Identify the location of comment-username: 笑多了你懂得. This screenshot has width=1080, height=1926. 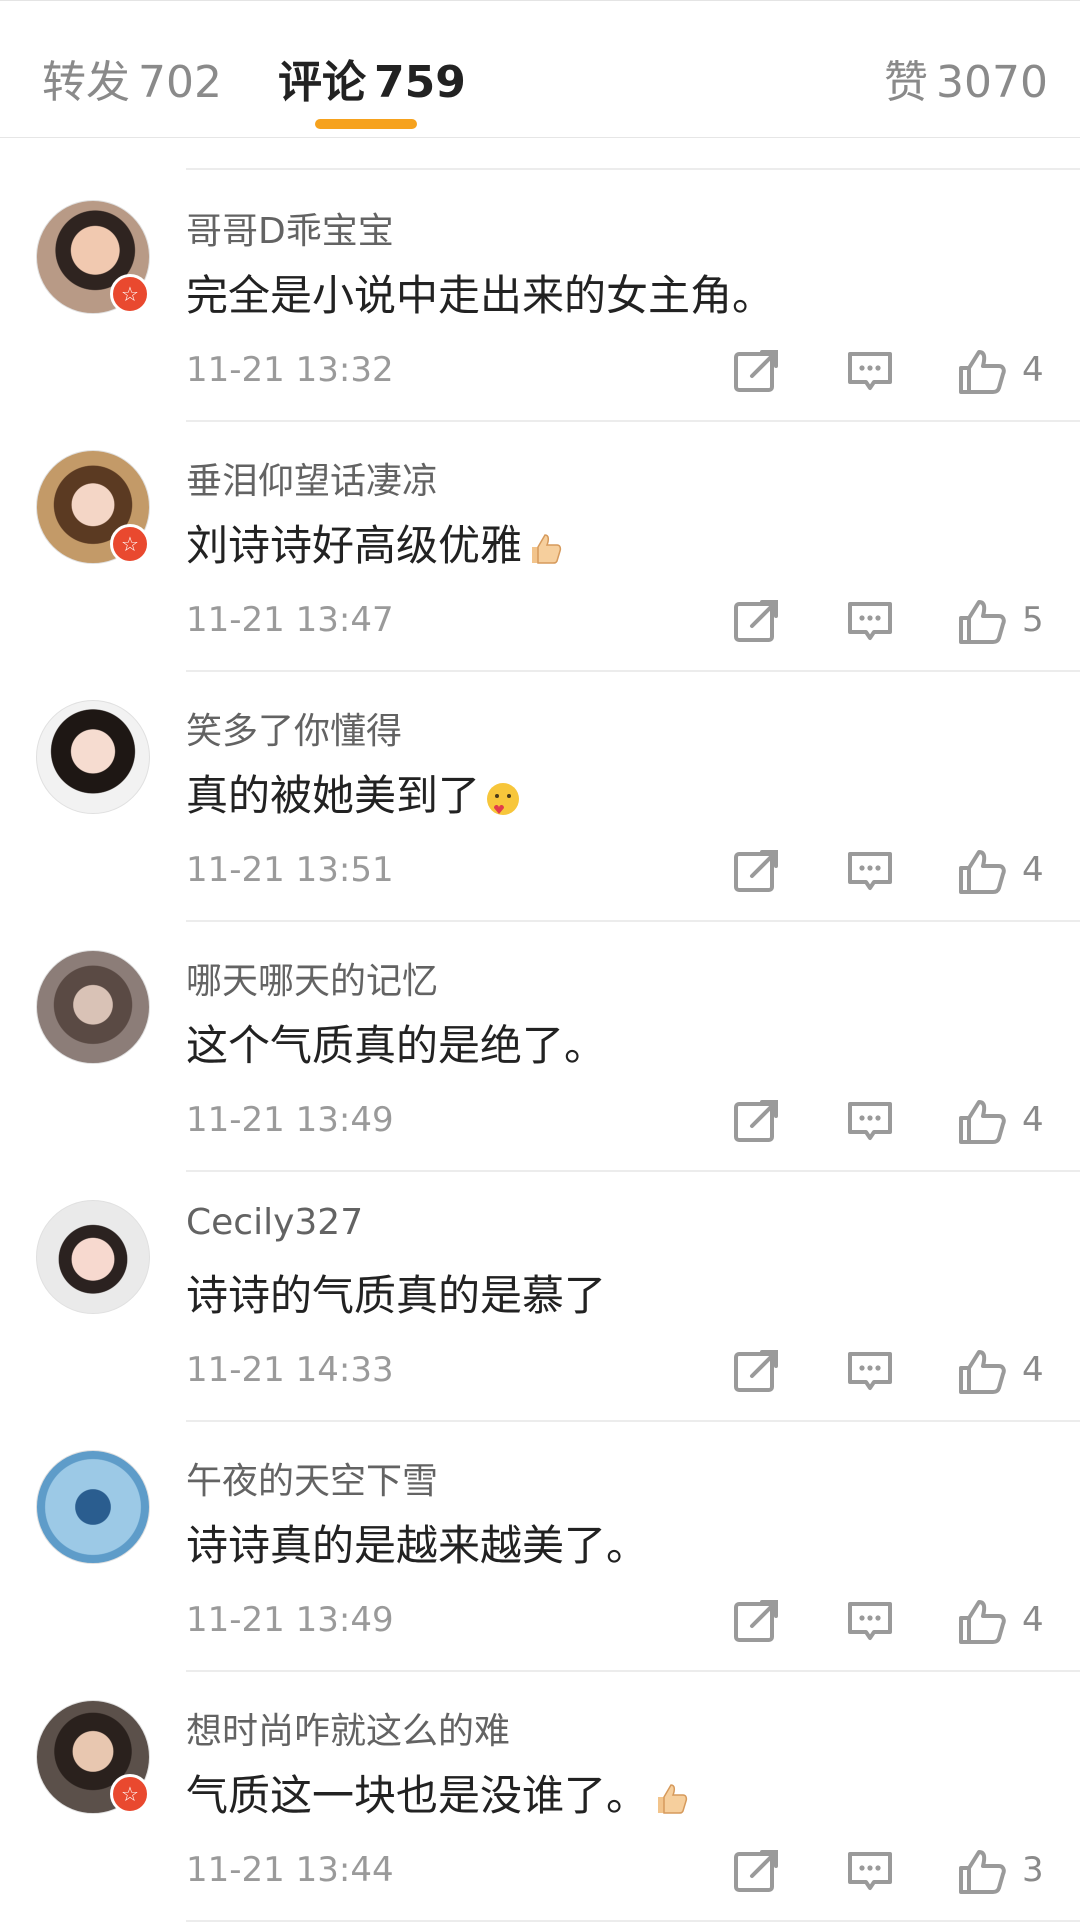
(294, 728).